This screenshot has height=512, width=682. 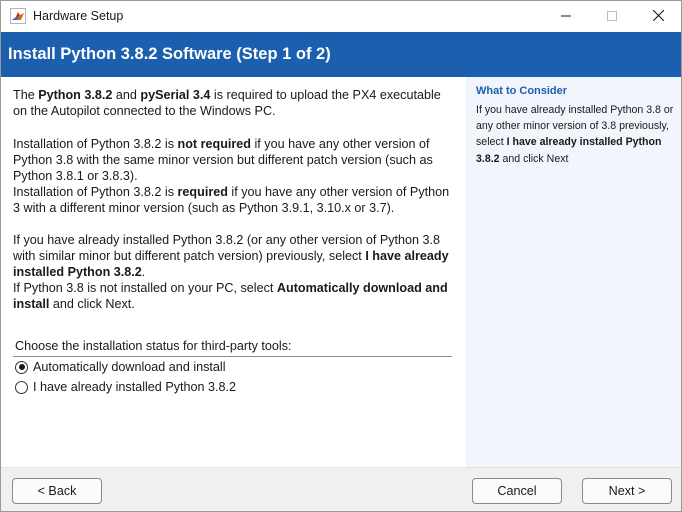 What do you see at coordinates (18, 16) in the screenshot?
I see `matlab-icon` at bounding box center [18, 16].